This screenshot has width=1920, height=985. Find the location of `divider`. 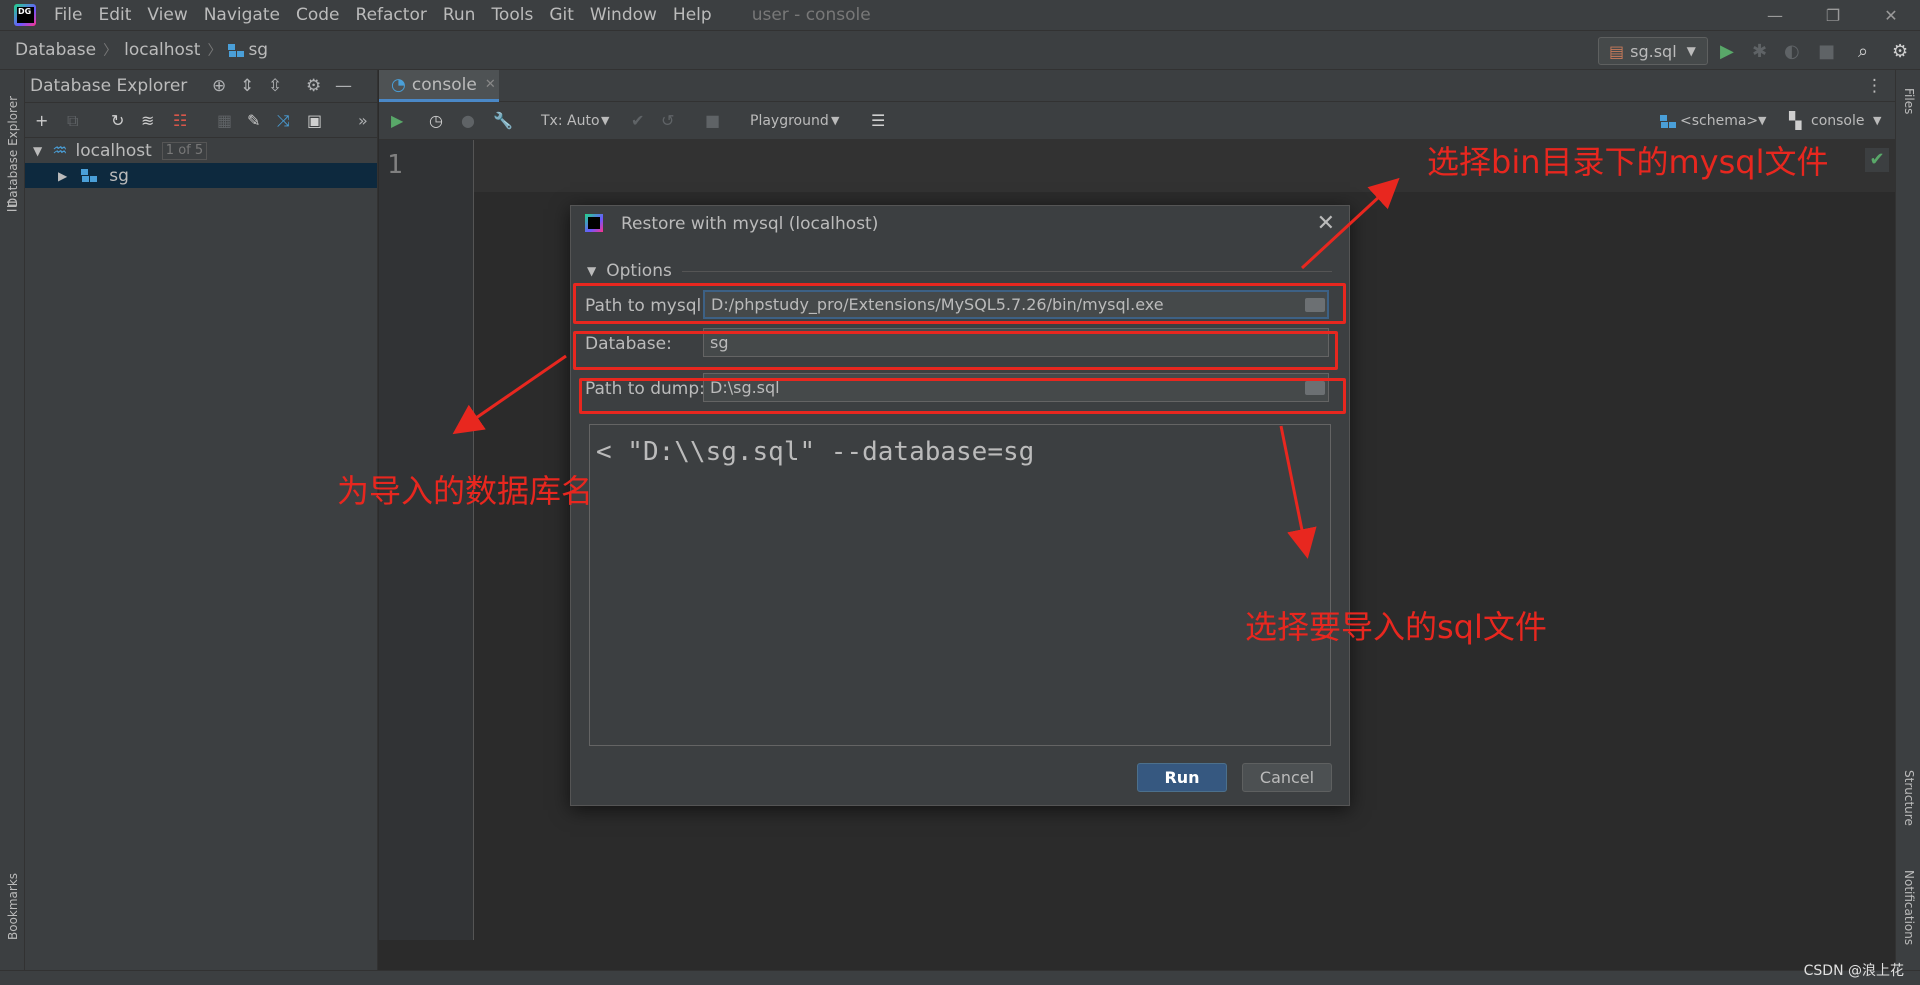

divider is located at coordinates (1006, 271).